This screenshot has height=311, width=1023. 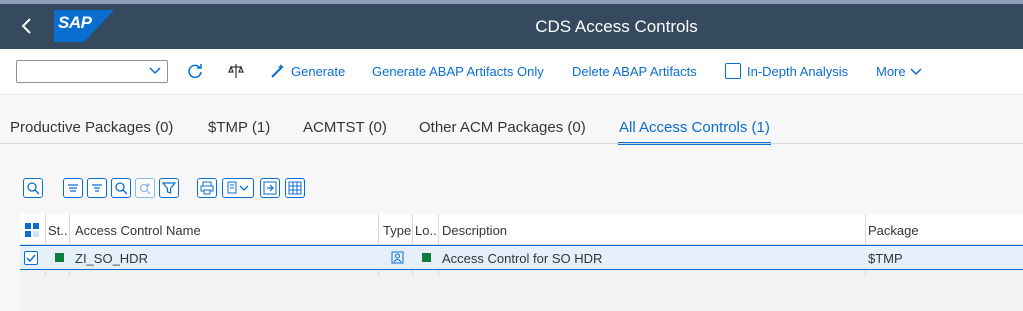 I want to click on filter-icon, so click(x=169, y=188).